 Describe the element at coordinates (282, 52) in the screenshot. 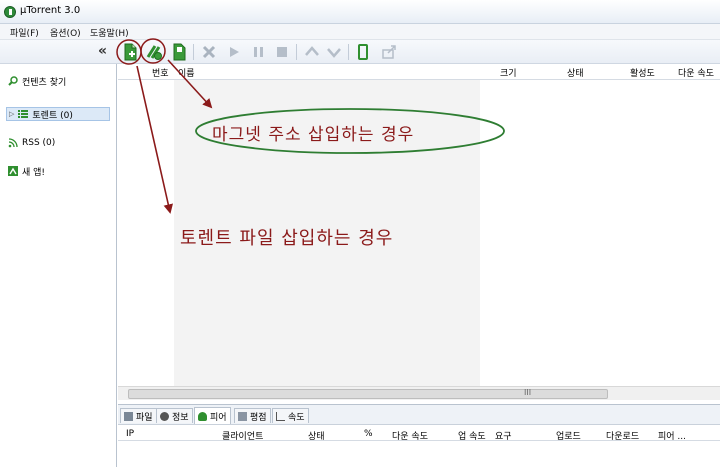

I see `stop-icon` at that location.